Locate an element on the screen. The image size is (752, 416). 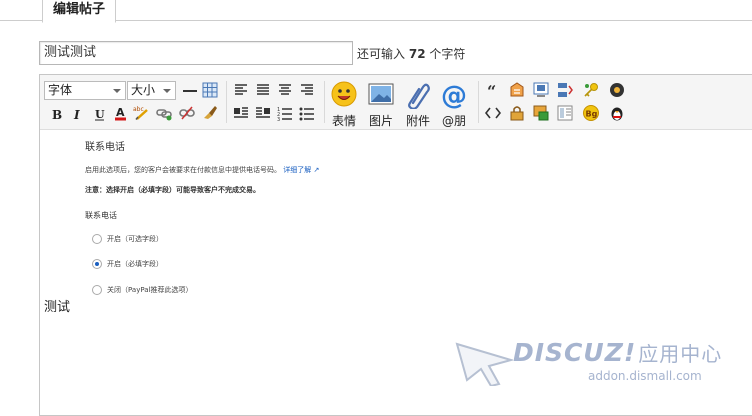
font-select-label: 字体 is located at coordinates (60, 90).